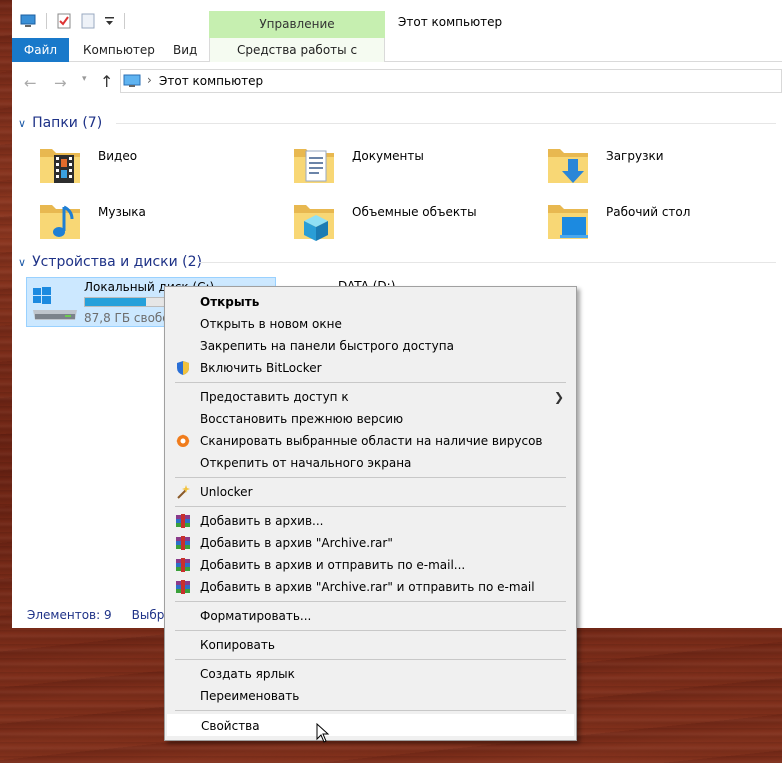  What do you see at coordinates (183, 492) in the screenshot?
I see `unlocker-wand-icon` at bounding box center [183, 492].